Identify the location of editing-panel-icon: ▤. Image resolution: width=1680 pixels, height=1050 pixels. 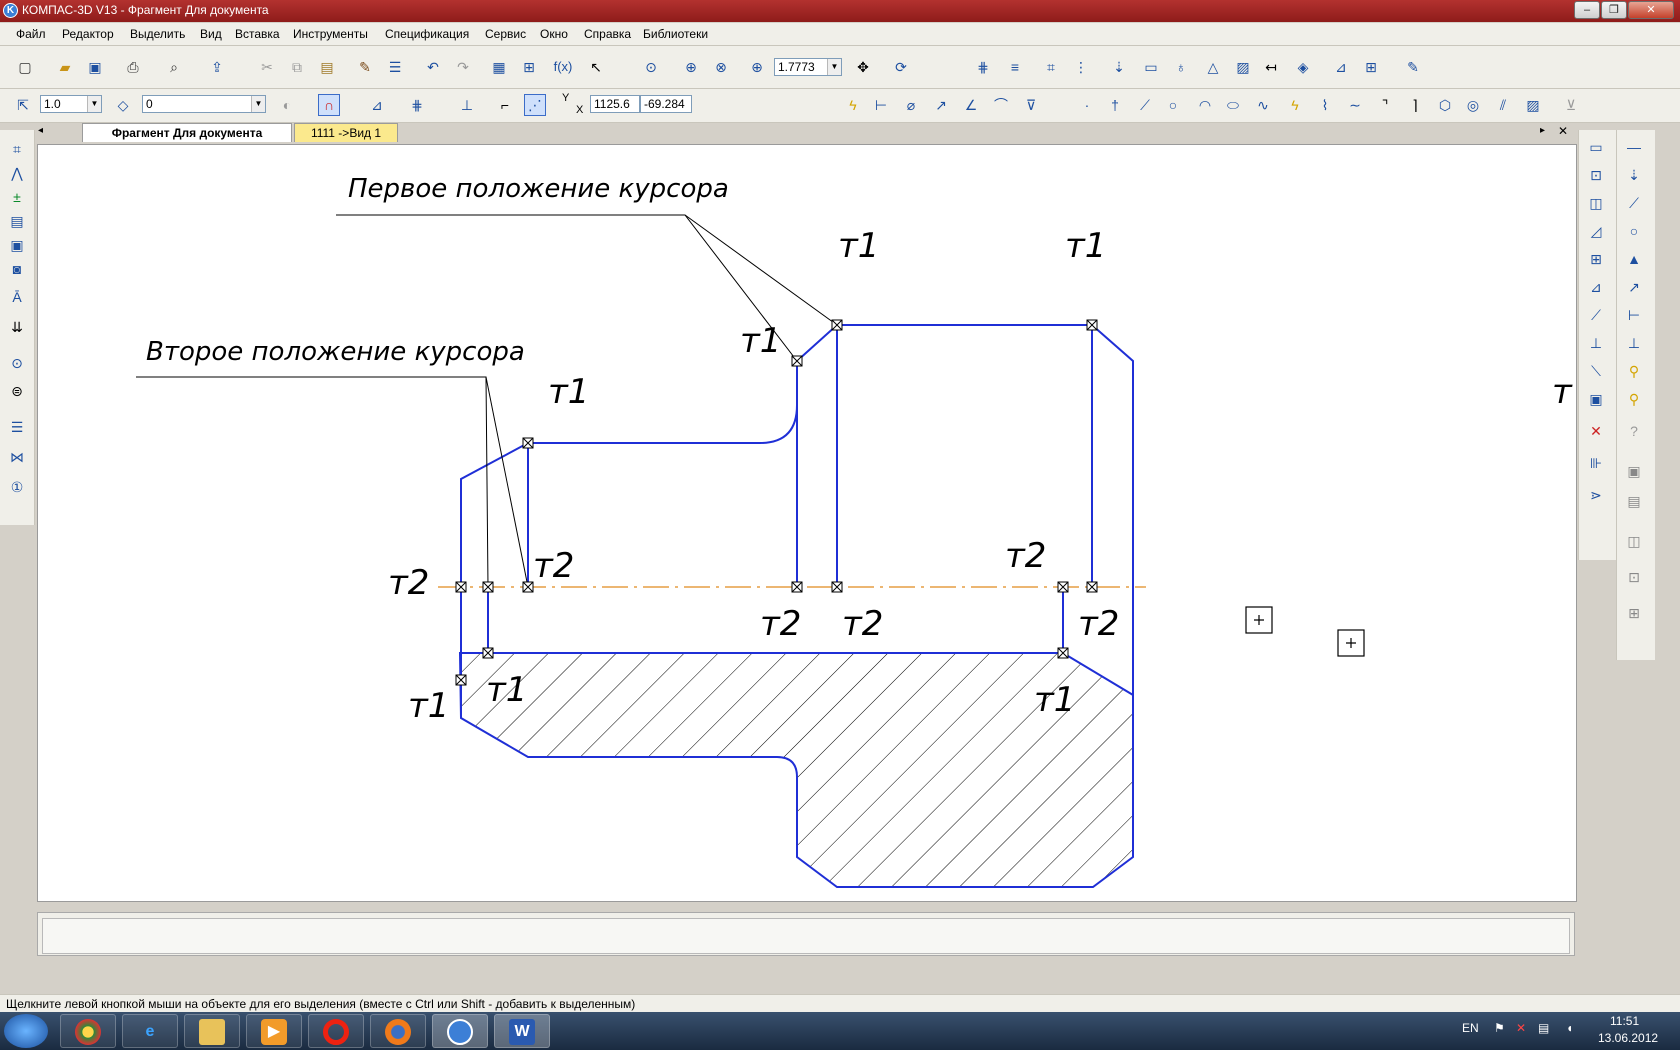
(17, 221).